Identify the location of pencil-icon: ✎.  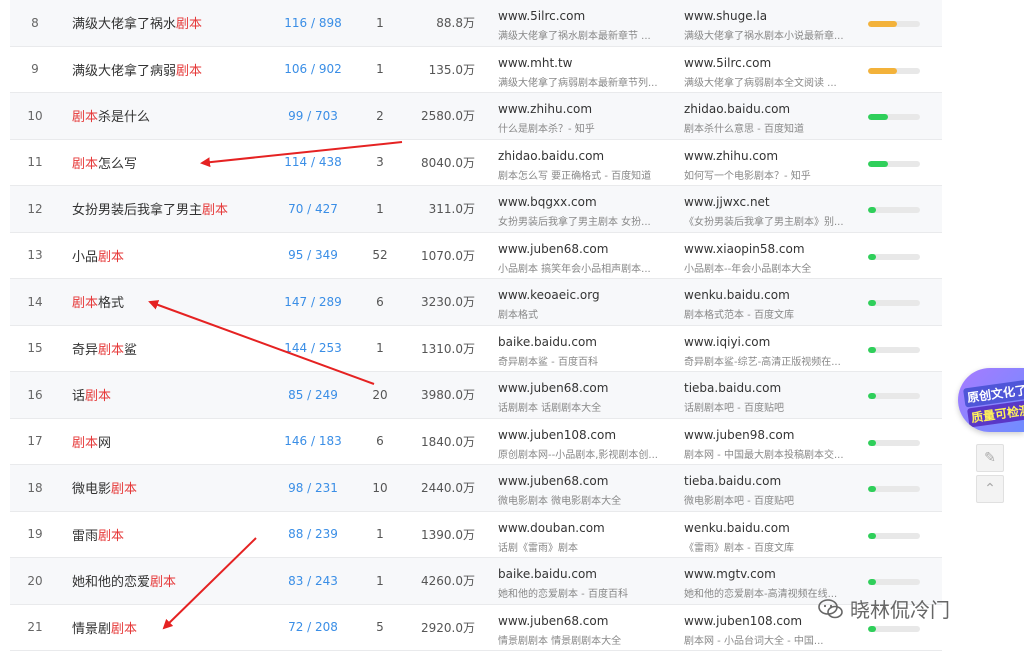
(990, 458).